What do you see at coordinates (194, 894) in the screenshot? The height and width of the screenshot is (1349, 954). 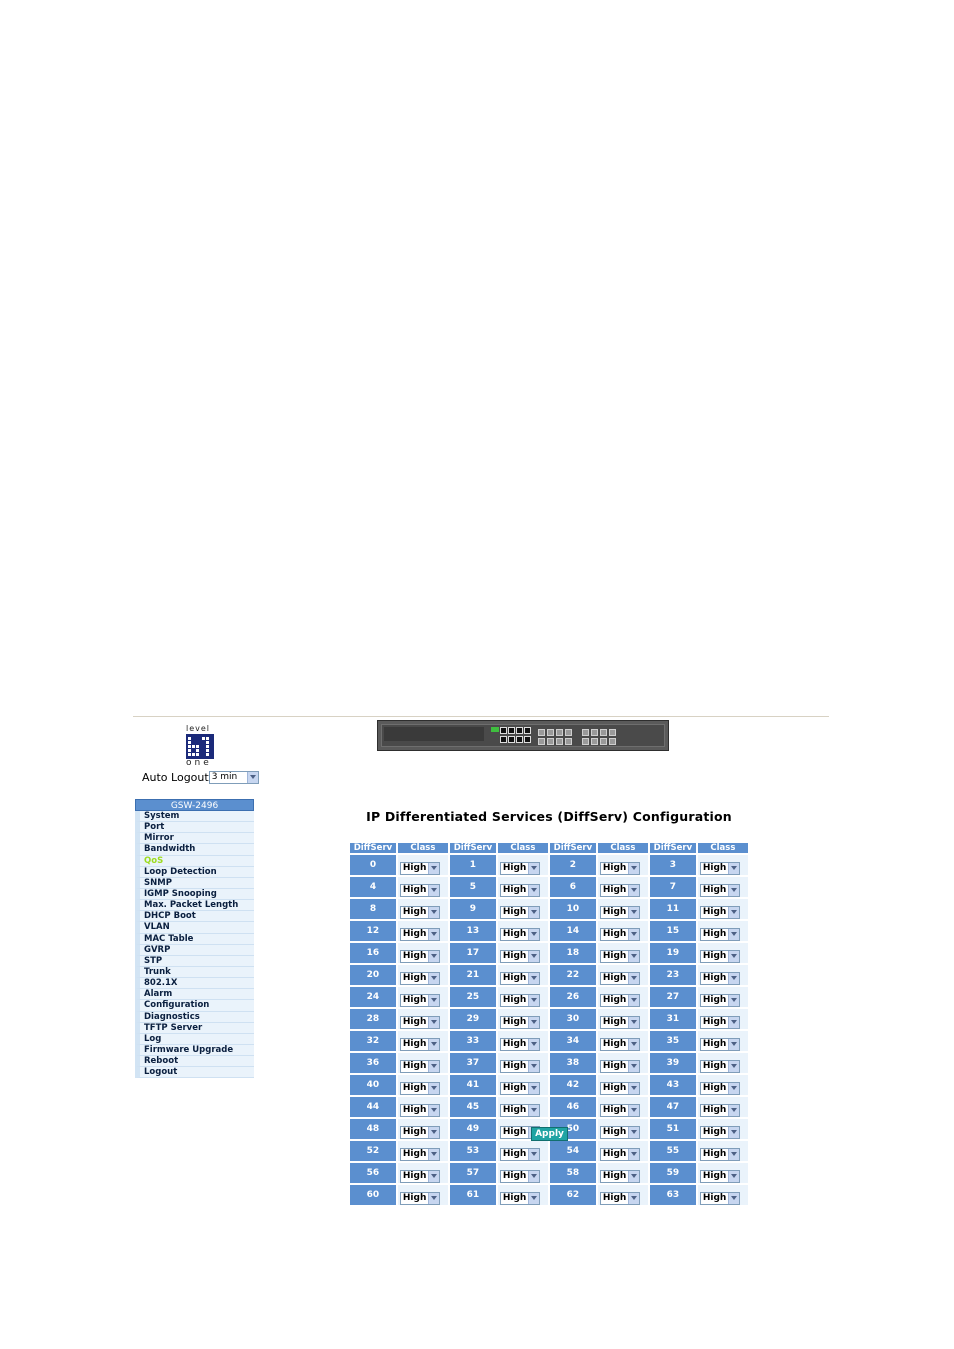 I see `sidebar-item-igmp-snooping: IGMP Snooping` at bounding box center [194, 894].